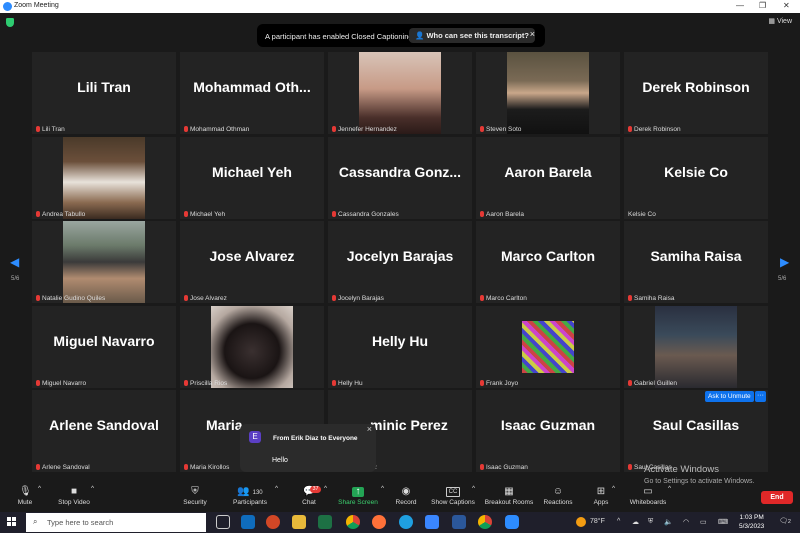 This screenshot has width=800, height=533. Describe the element at coordinates (696, 178) in the screenshot. I see `participant-tile: Kelsie Co Kelsie Co` at that location.